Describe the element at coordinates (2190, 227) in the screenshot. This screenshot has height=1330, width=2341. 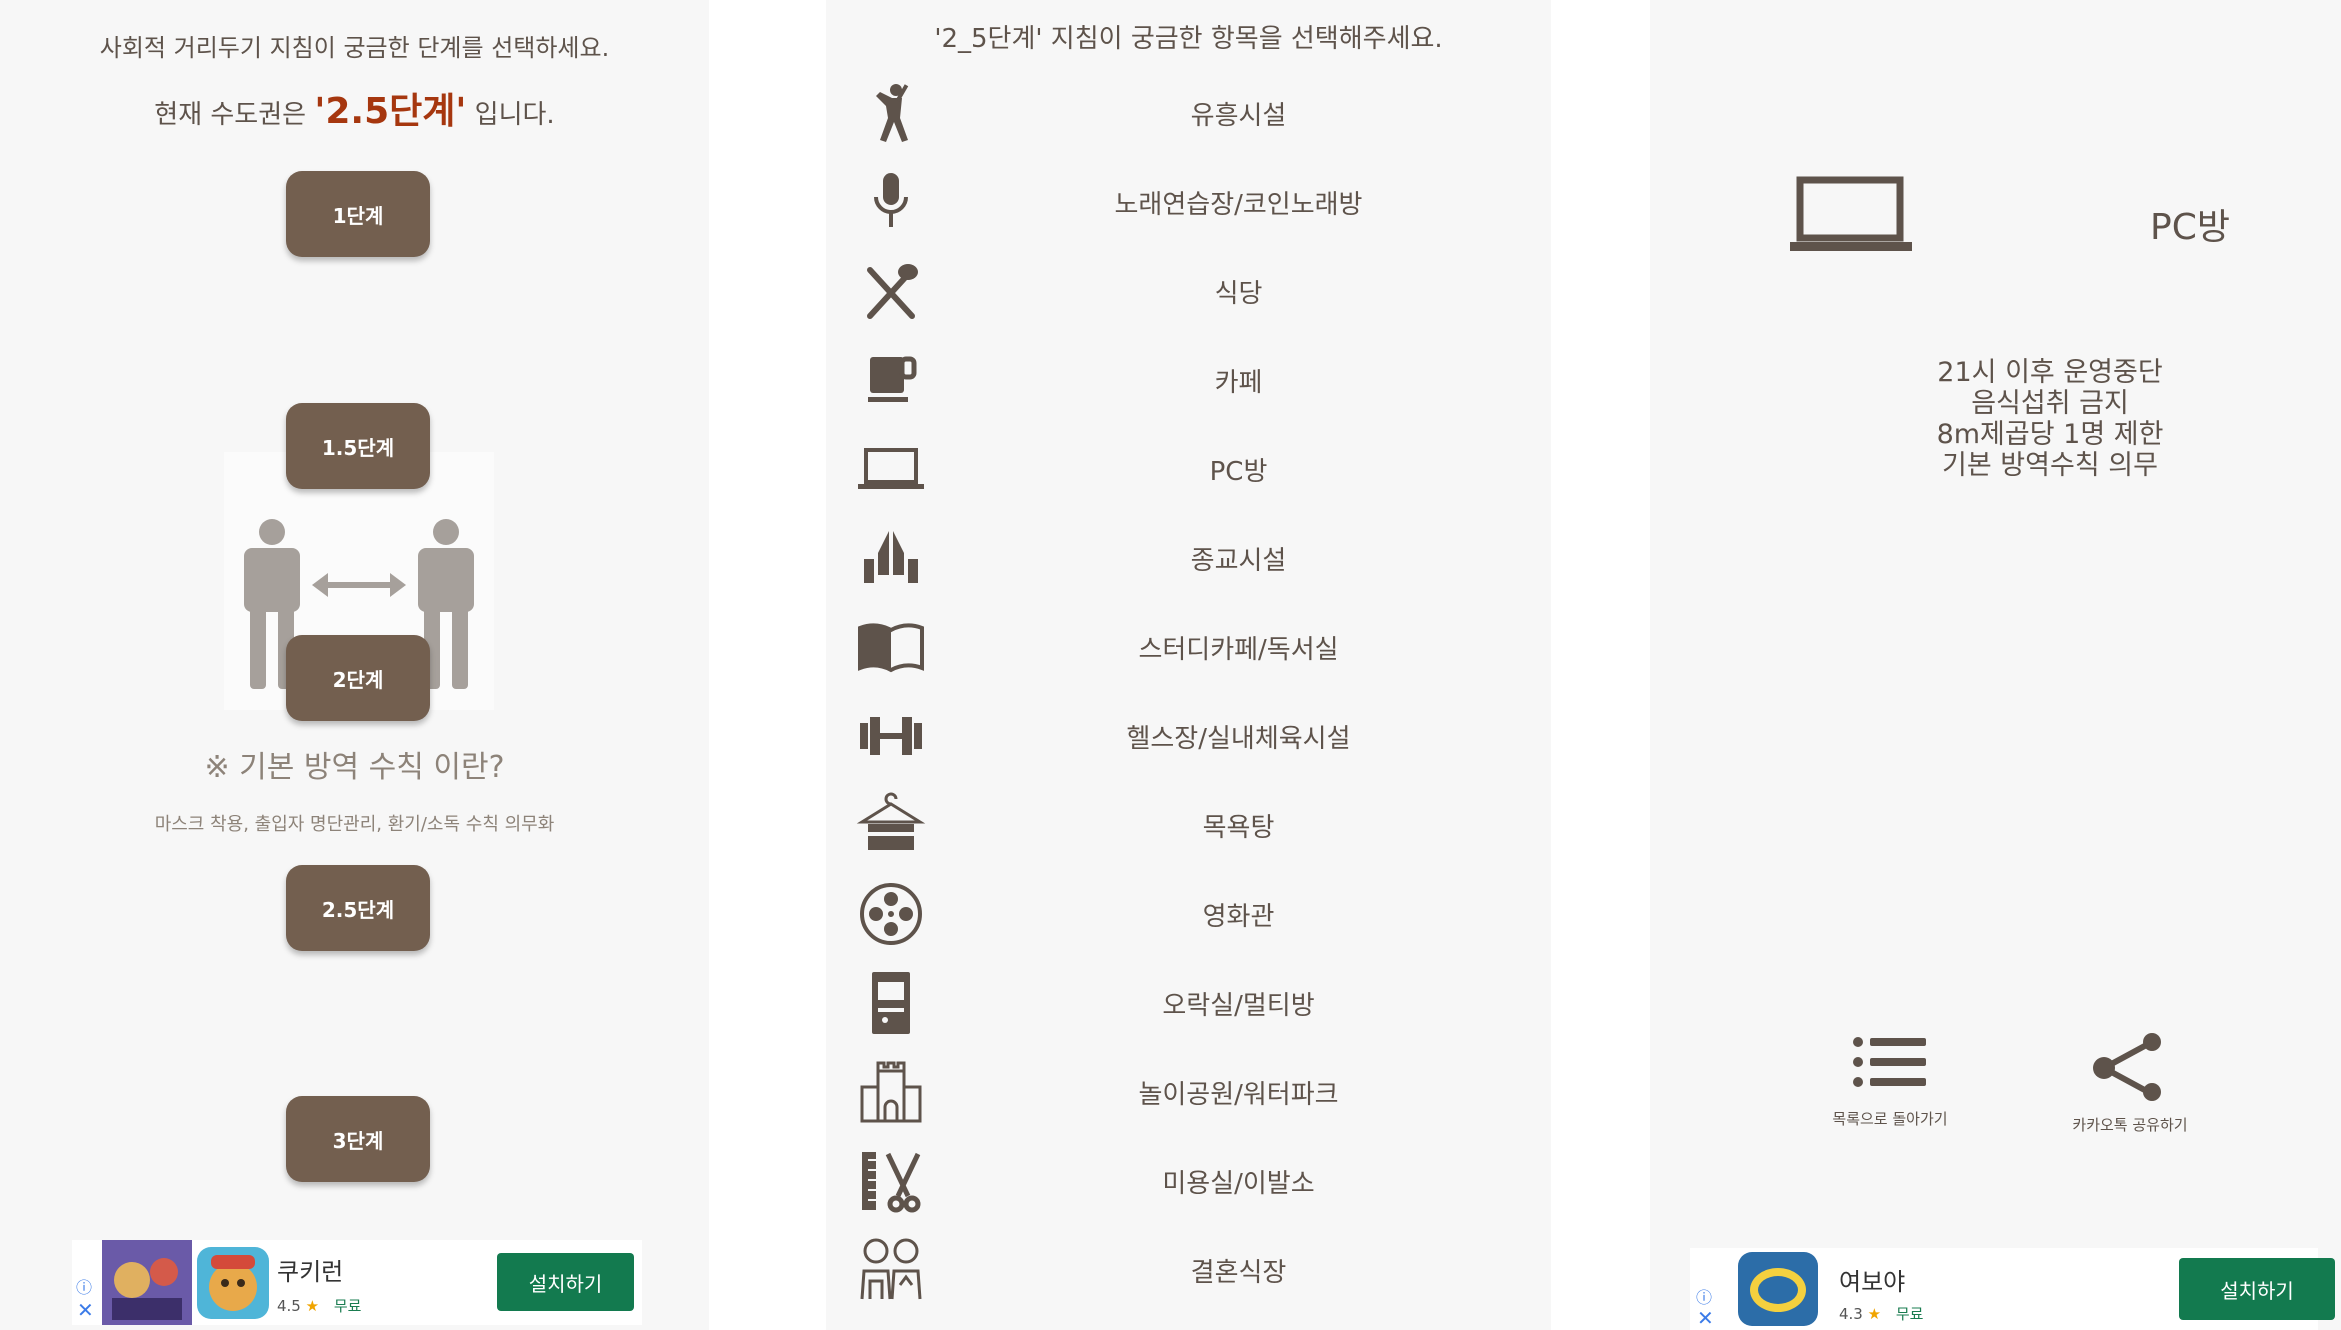
I see `facility-title: PC방` at that location.